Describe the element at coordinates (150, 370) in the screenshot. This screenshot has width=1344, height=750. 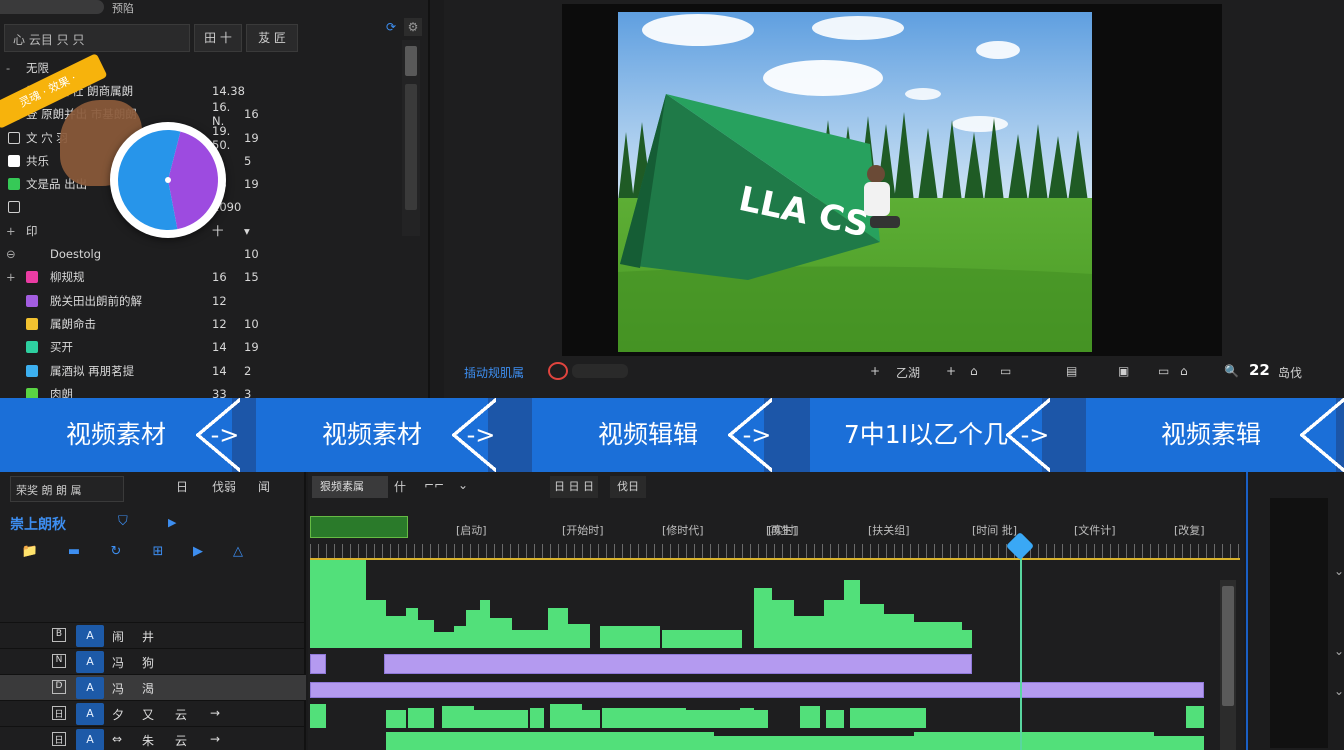
I see `asset-row: 属酒拟 再朋茗提 14 2` at that location.